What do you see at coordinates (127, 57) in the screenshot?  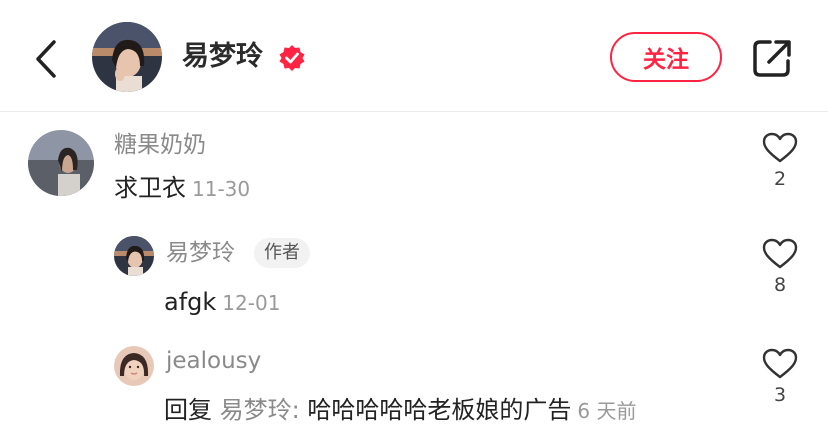 I see `author-avatar` at bounding box center [127, 57].